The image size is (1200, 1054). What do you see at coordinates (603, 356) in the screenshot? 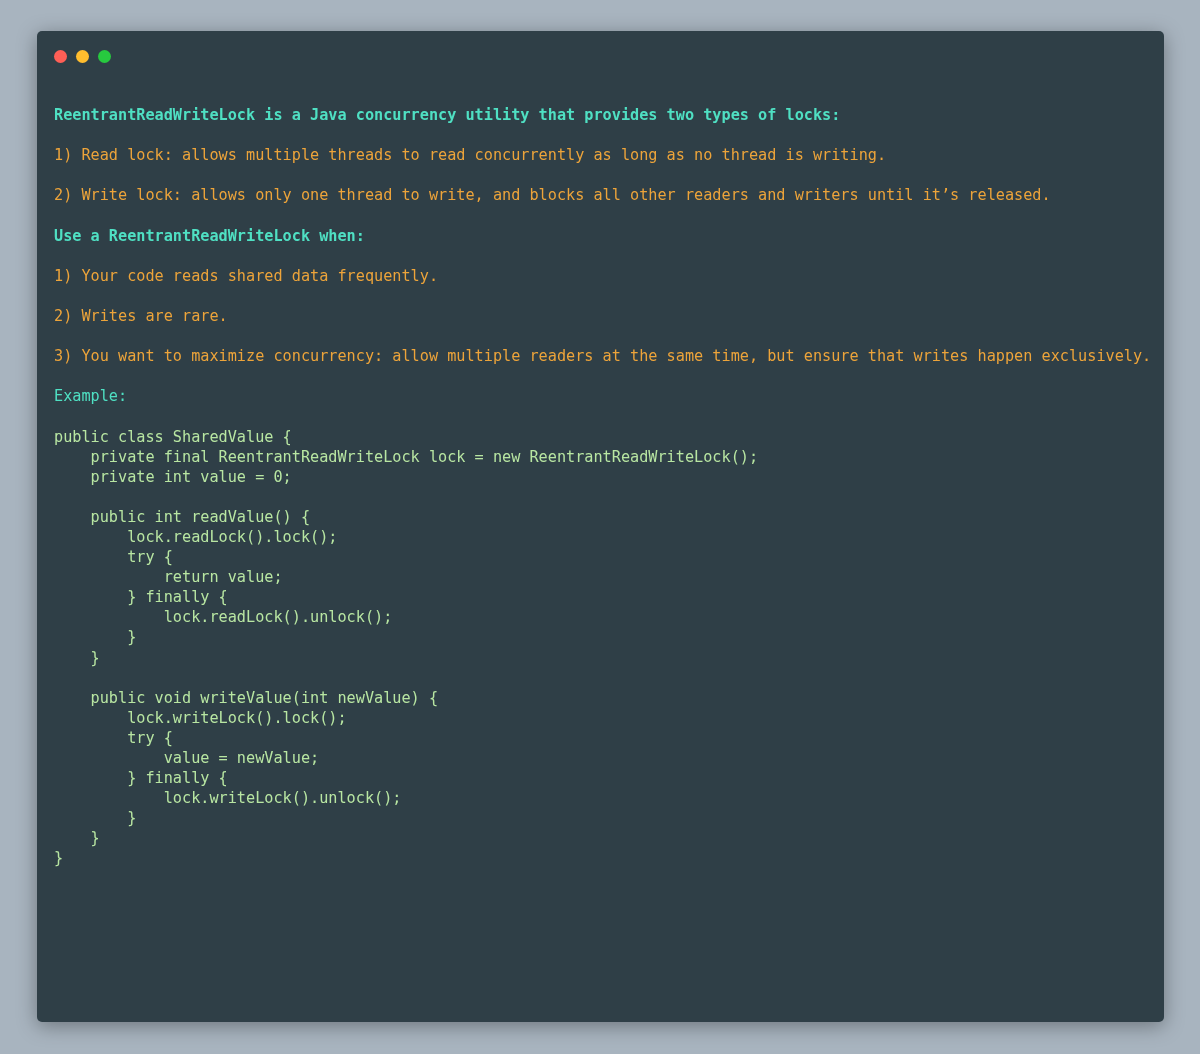
I see `list-item-text: 3) You want to maximize concurrency: allow multiple readers at the same time, but ensure that writes happen exclusively.` at bounding box center [603, 356].